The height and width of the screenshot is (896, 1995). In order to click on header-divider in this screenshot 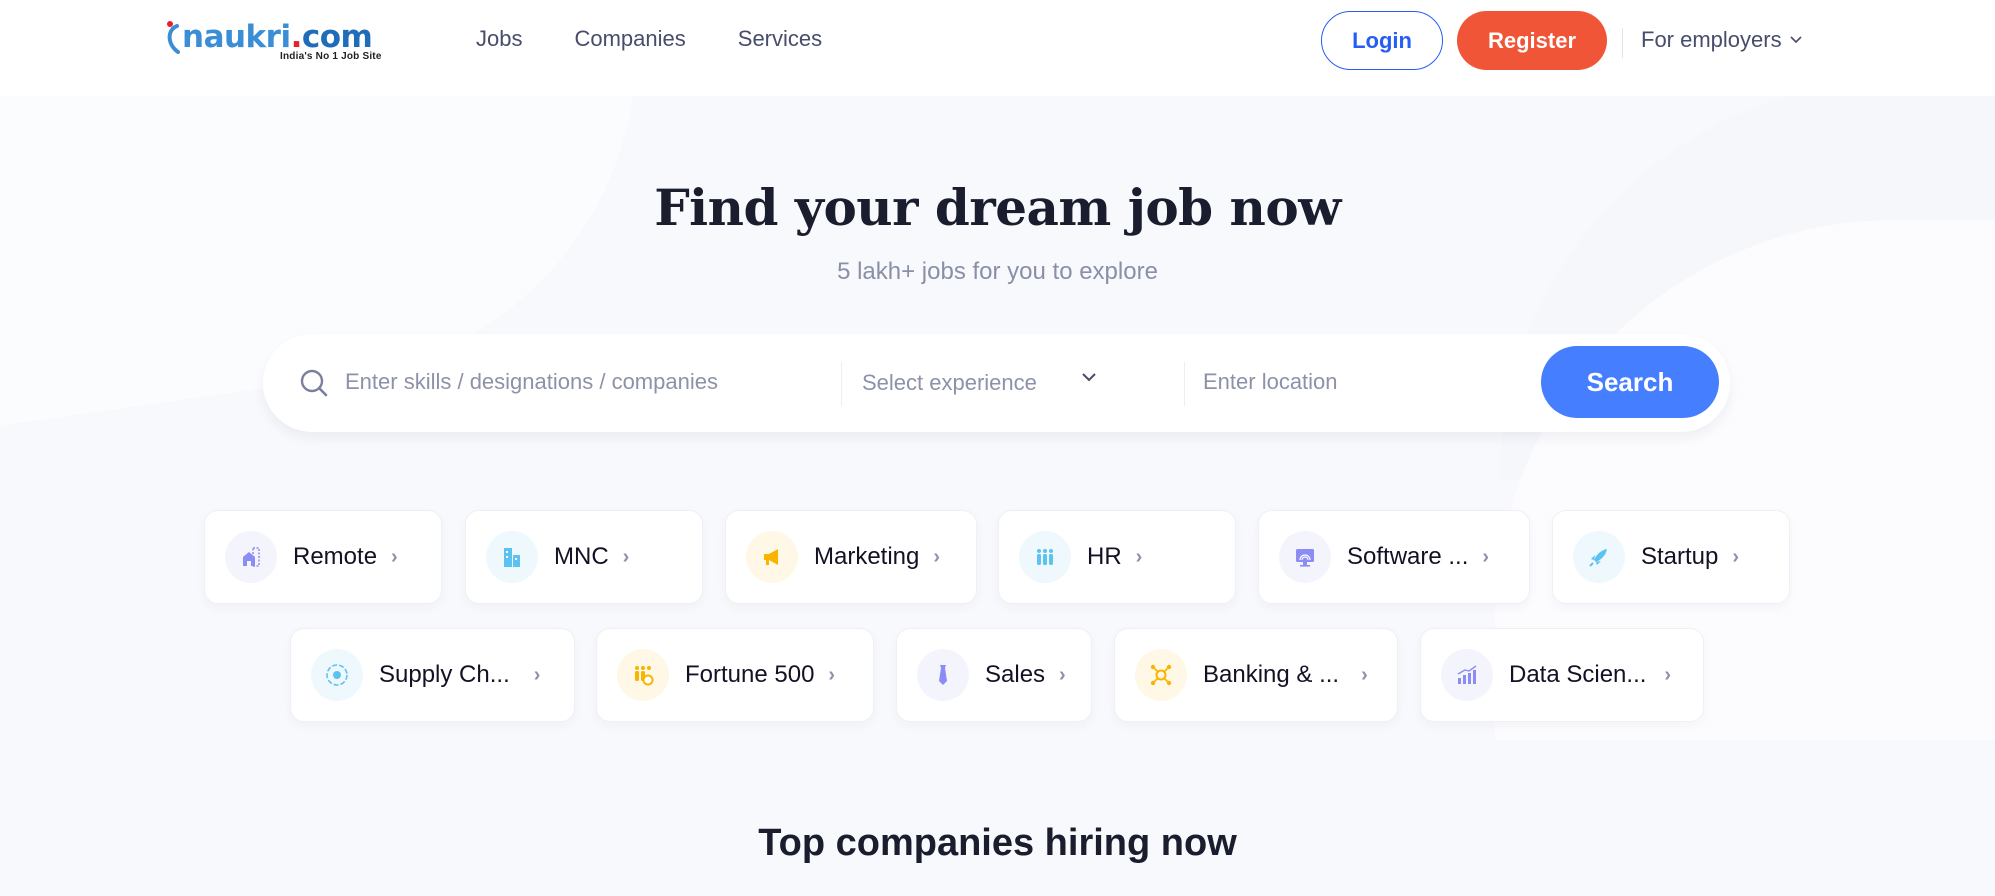, I will do `click(1622, 43)`.